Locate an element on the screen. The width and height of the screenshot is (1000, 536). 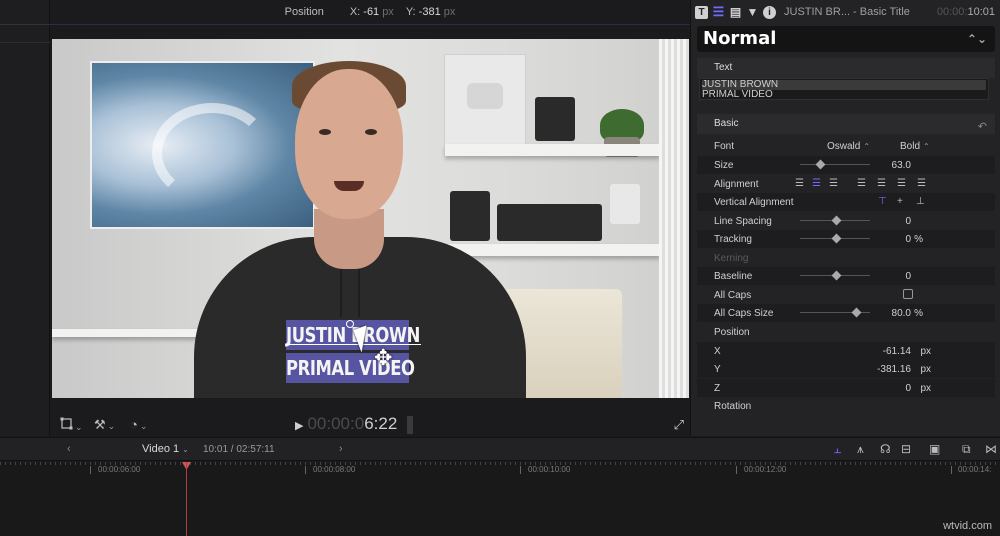
valign-top-icon: ⊤ is located at coordinates (882, 201).